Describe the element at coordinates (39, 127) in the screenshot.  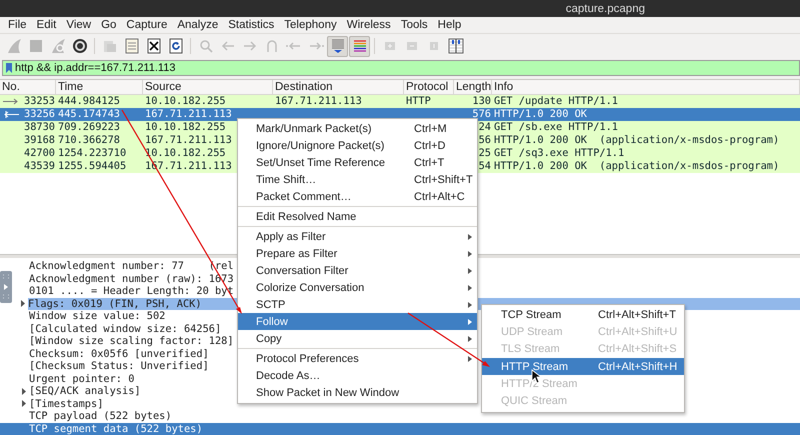
I see `table-cell: 38730` at that location.